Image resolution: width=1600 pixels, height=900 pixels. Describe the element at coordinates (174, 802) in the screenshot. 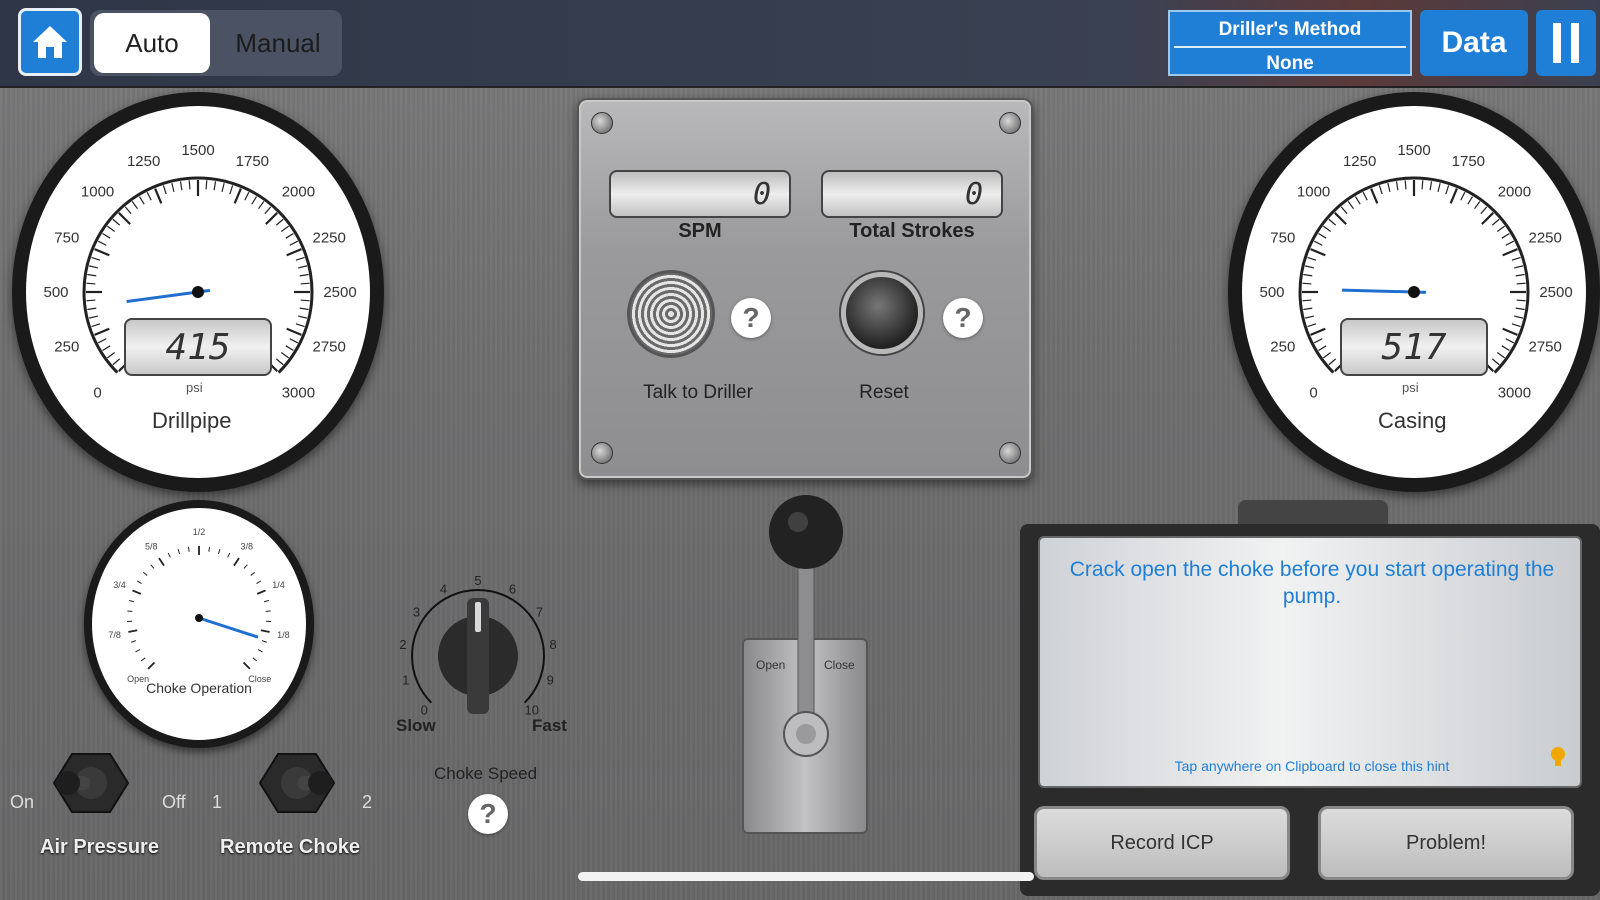

I see `air-pressure-off-label: Off` at that location.